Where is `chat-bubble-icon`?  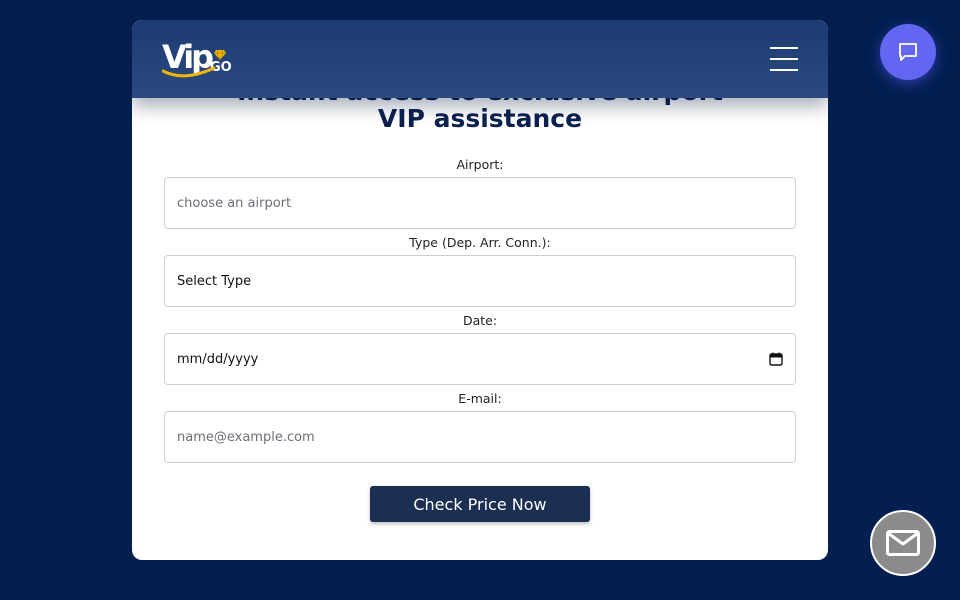 chat-bubble-icon is located at coordinates (908, 52).